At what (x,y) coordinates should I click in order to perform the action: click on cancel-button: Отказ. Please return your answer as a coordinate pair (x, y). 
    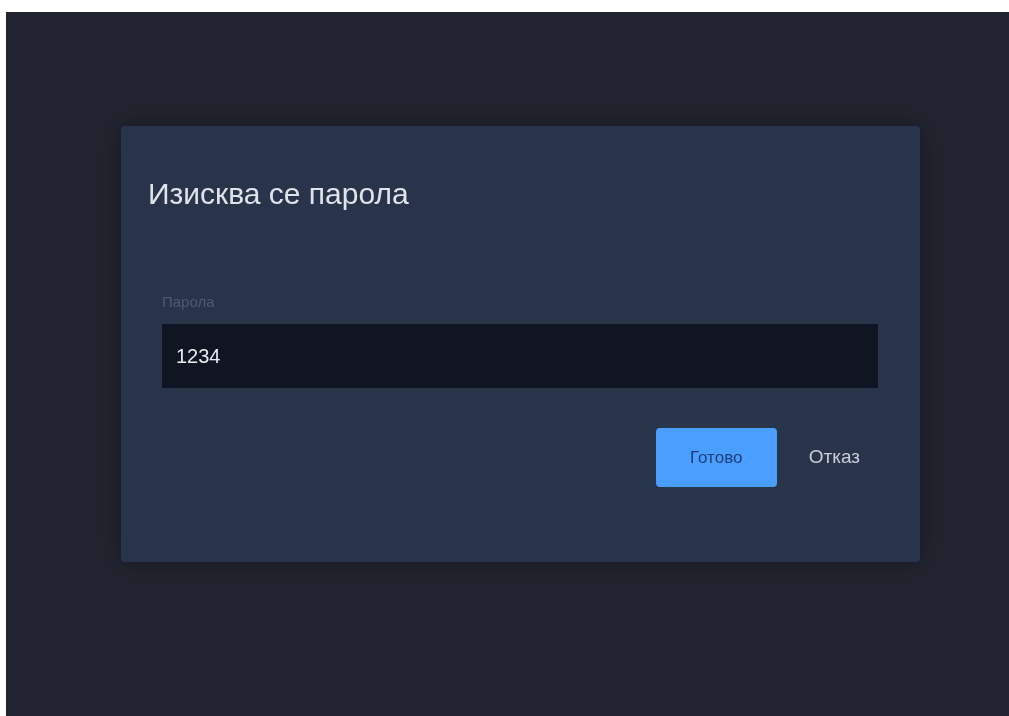
    Looking at the image, I should click on (834, 457).